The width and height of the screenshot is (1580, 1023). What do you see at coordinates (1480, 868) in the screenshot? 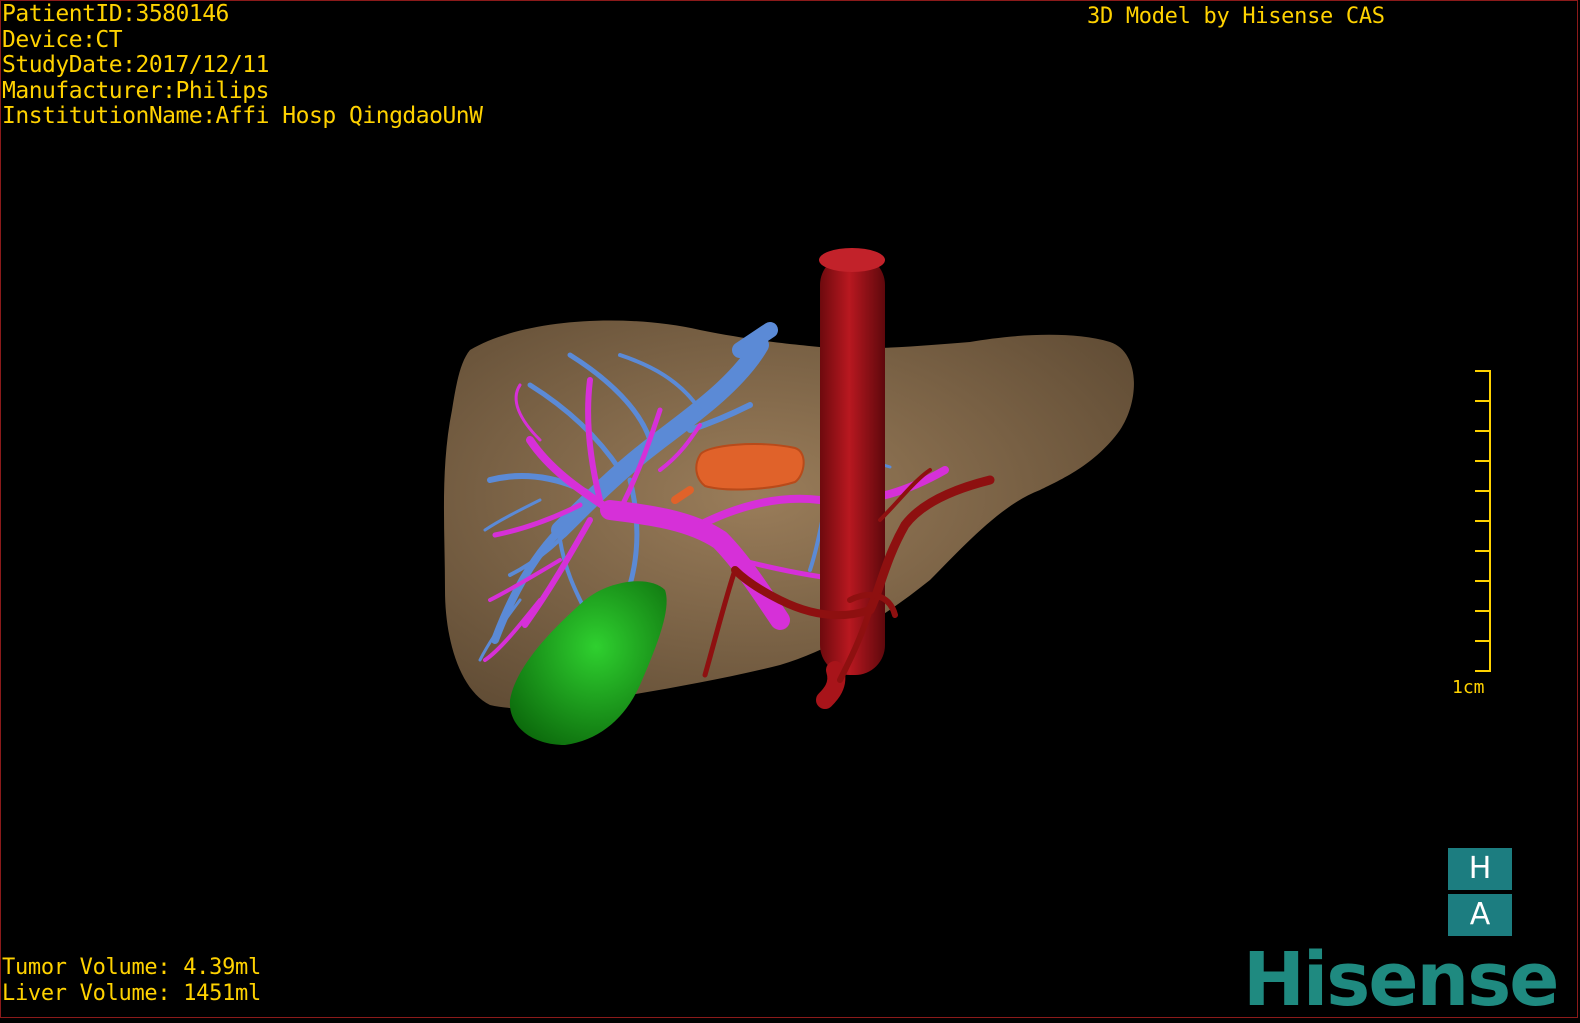
I see `orientation-top-label: H` at bounding box center [1480, 868].